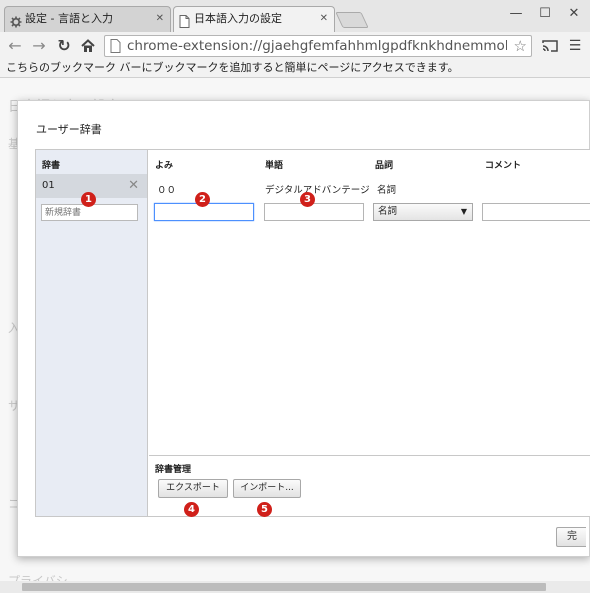 Image resolution: width=590 pixels, height=593 pixels. What do you see at coordinates (384, 166) in the screenshot?
I see `column-header-pos: 品詞` at bounding box center [384, 166].